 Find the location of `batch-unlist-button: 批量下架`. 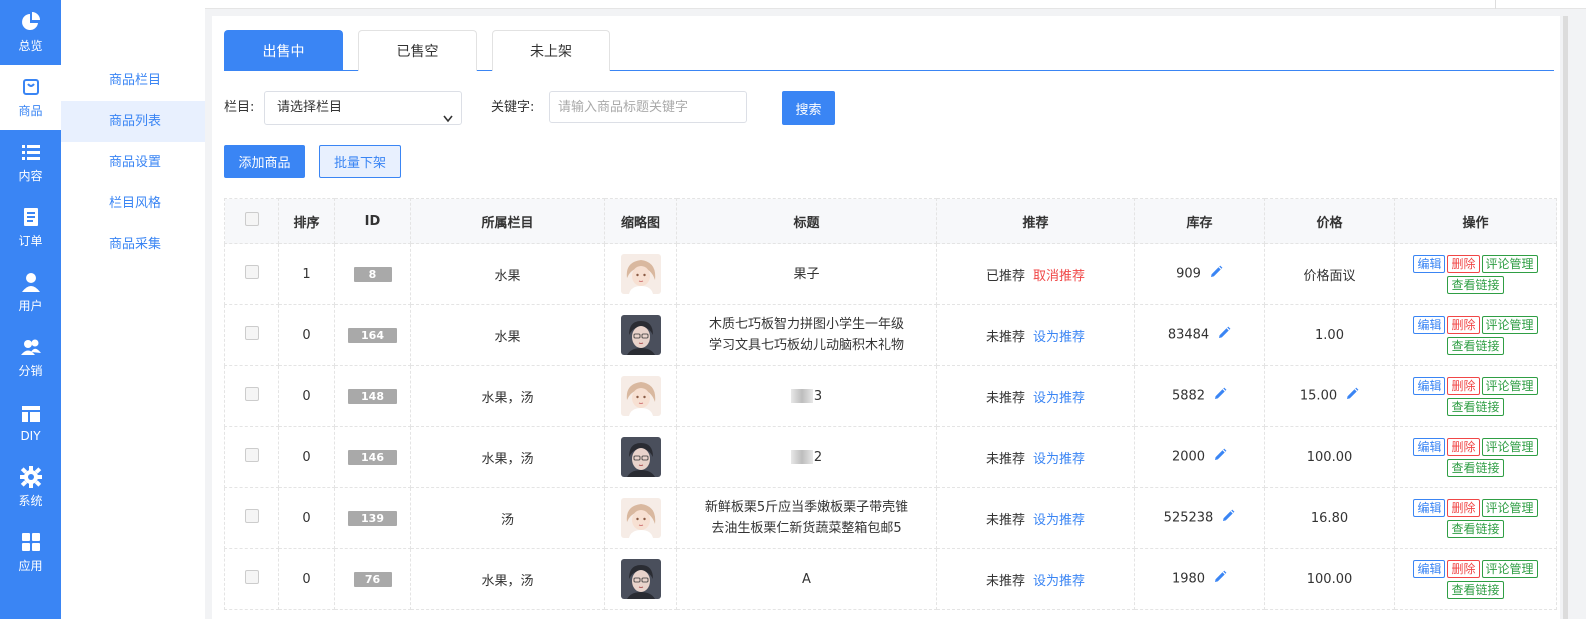

batch-unlist-button: 批量下架 is located at coordinates (360, 161).